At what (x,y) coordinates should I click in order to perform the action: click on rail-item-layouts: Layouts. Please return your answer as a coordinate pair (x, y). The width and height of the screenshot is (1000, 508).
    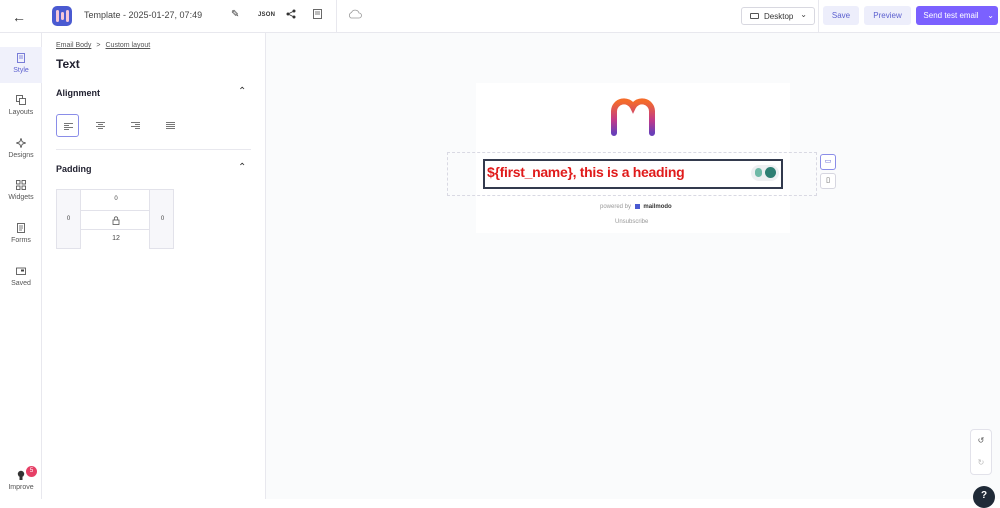
    Looking at the image, I should click on (21, 109).